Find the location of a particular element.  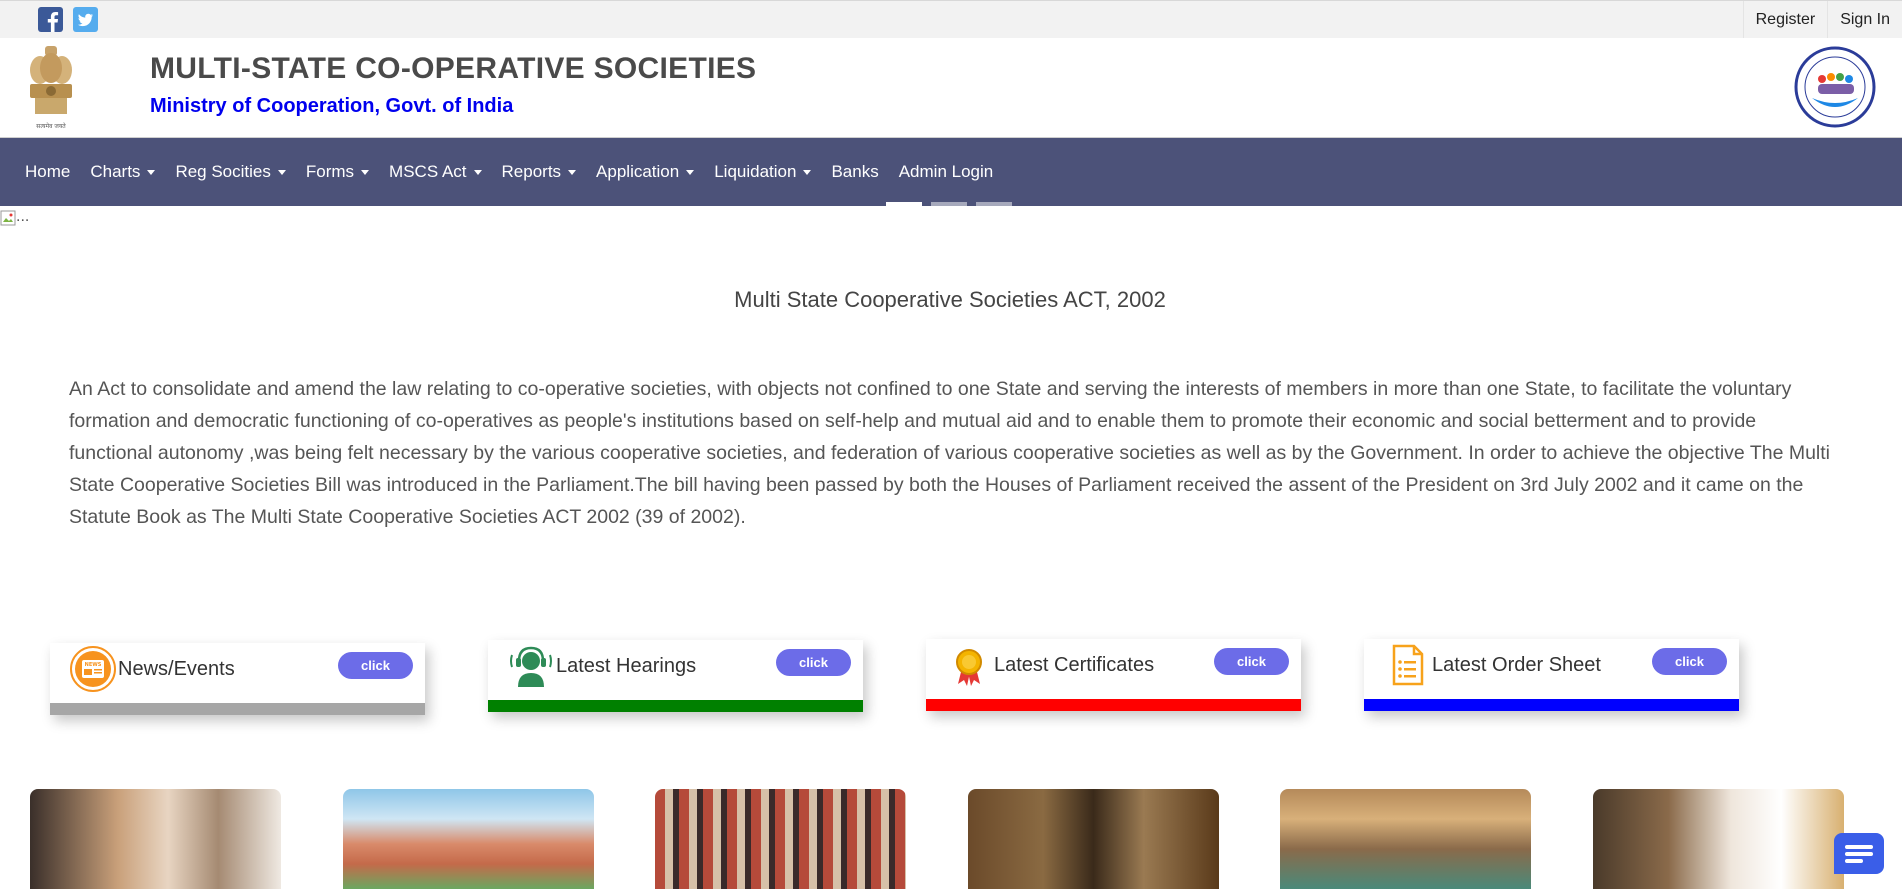

nav-home: Home is located at coordinates (47, 172).